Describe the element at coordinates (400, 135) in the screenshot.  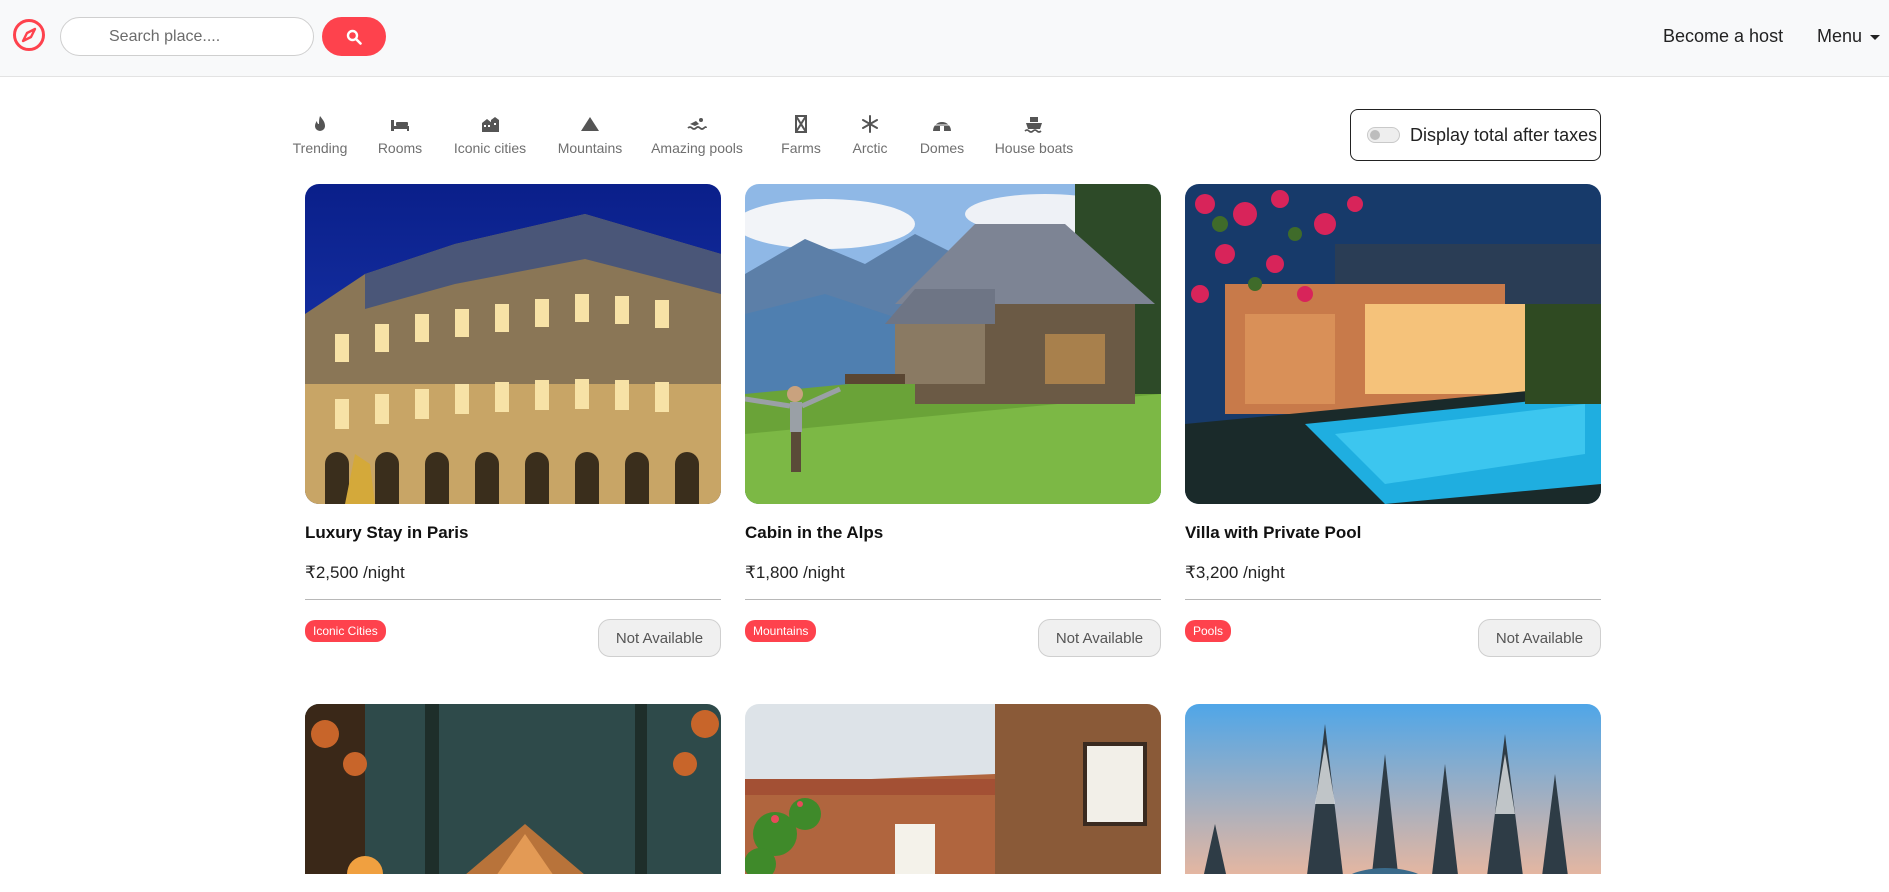
I see `filter-rooms: Rooms` at that location.